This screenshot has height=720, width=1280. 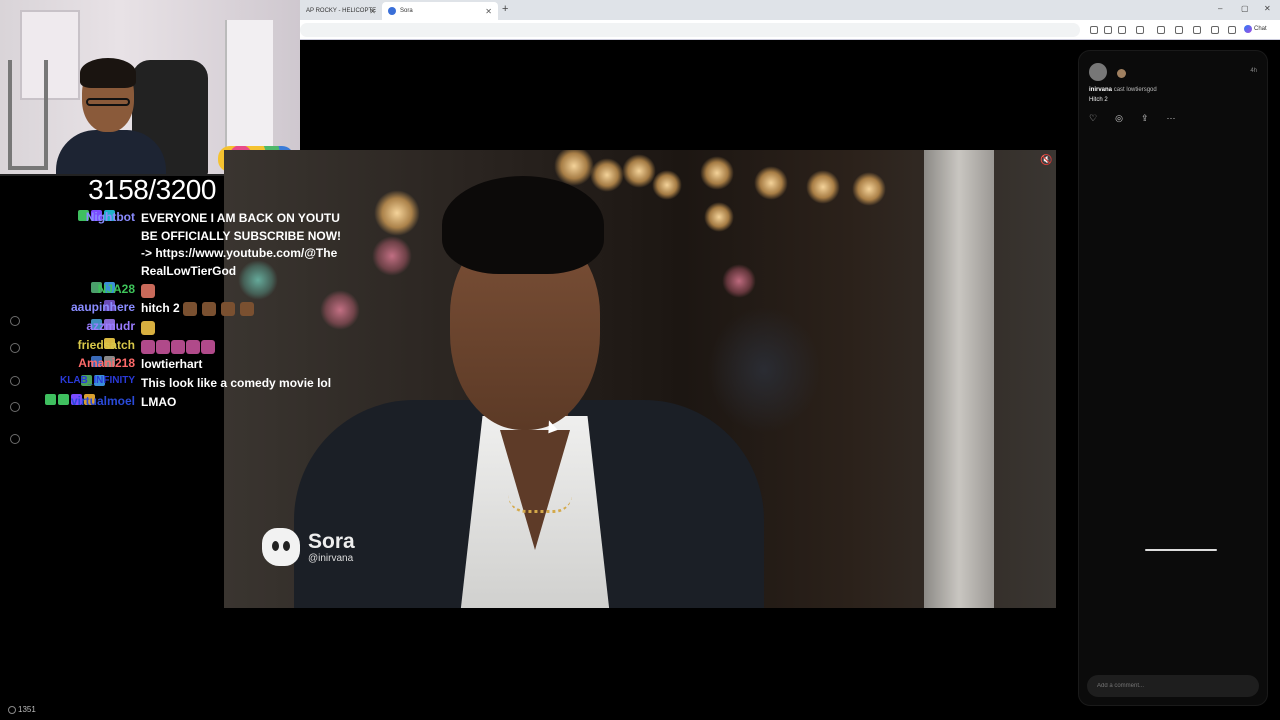 I want to click on browser-tab-active: Sora ✕, so click(x=440, y=11).